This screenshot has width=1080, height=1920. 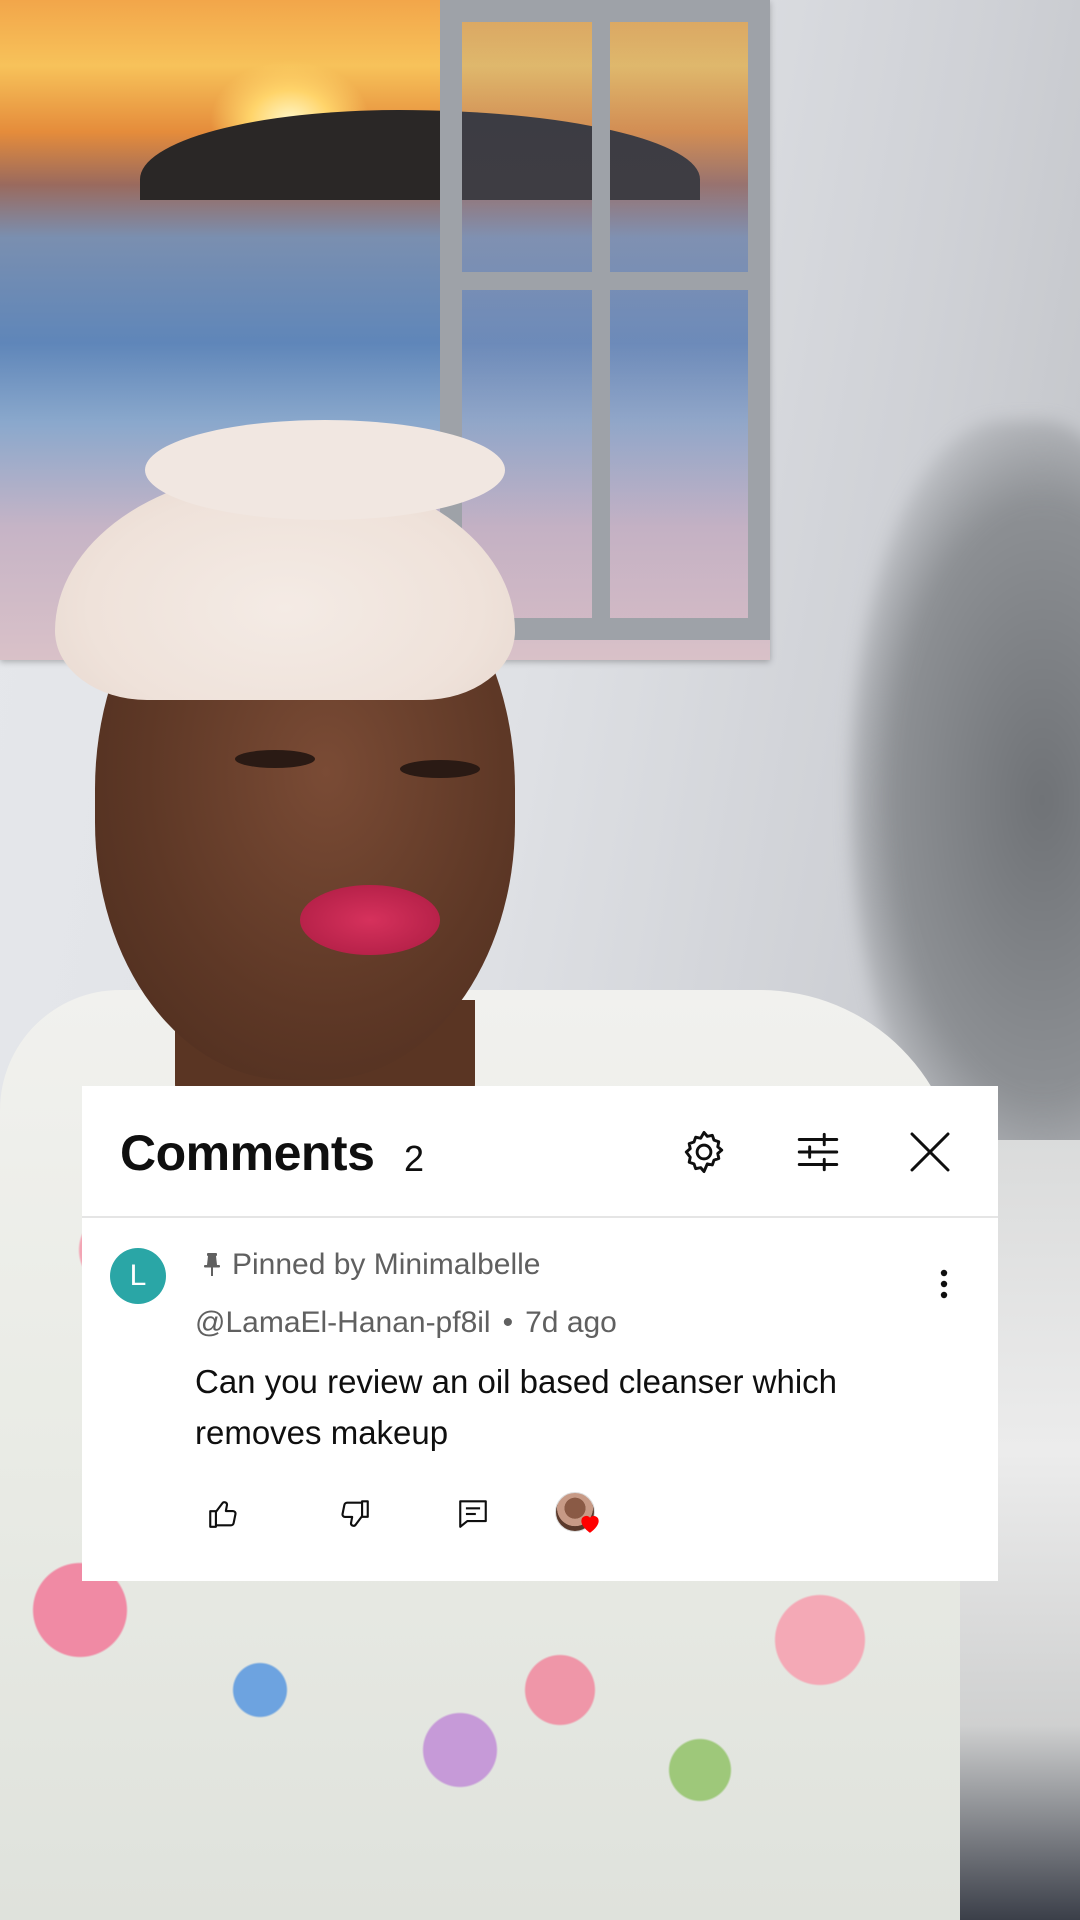 I want to click on dislike-button, so click(x=355, y=1514).